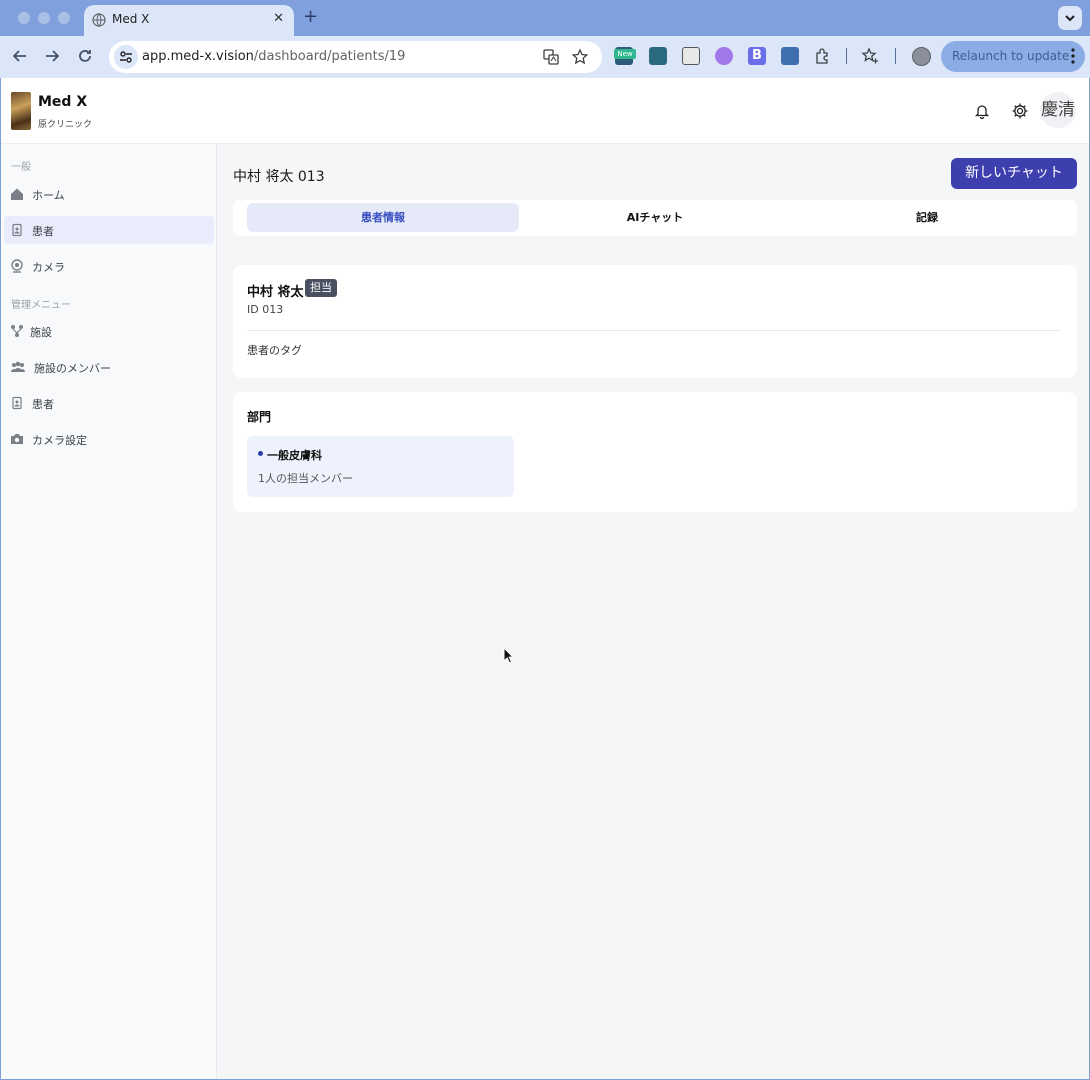  I want to click on site-info-button, so click(126, 57).